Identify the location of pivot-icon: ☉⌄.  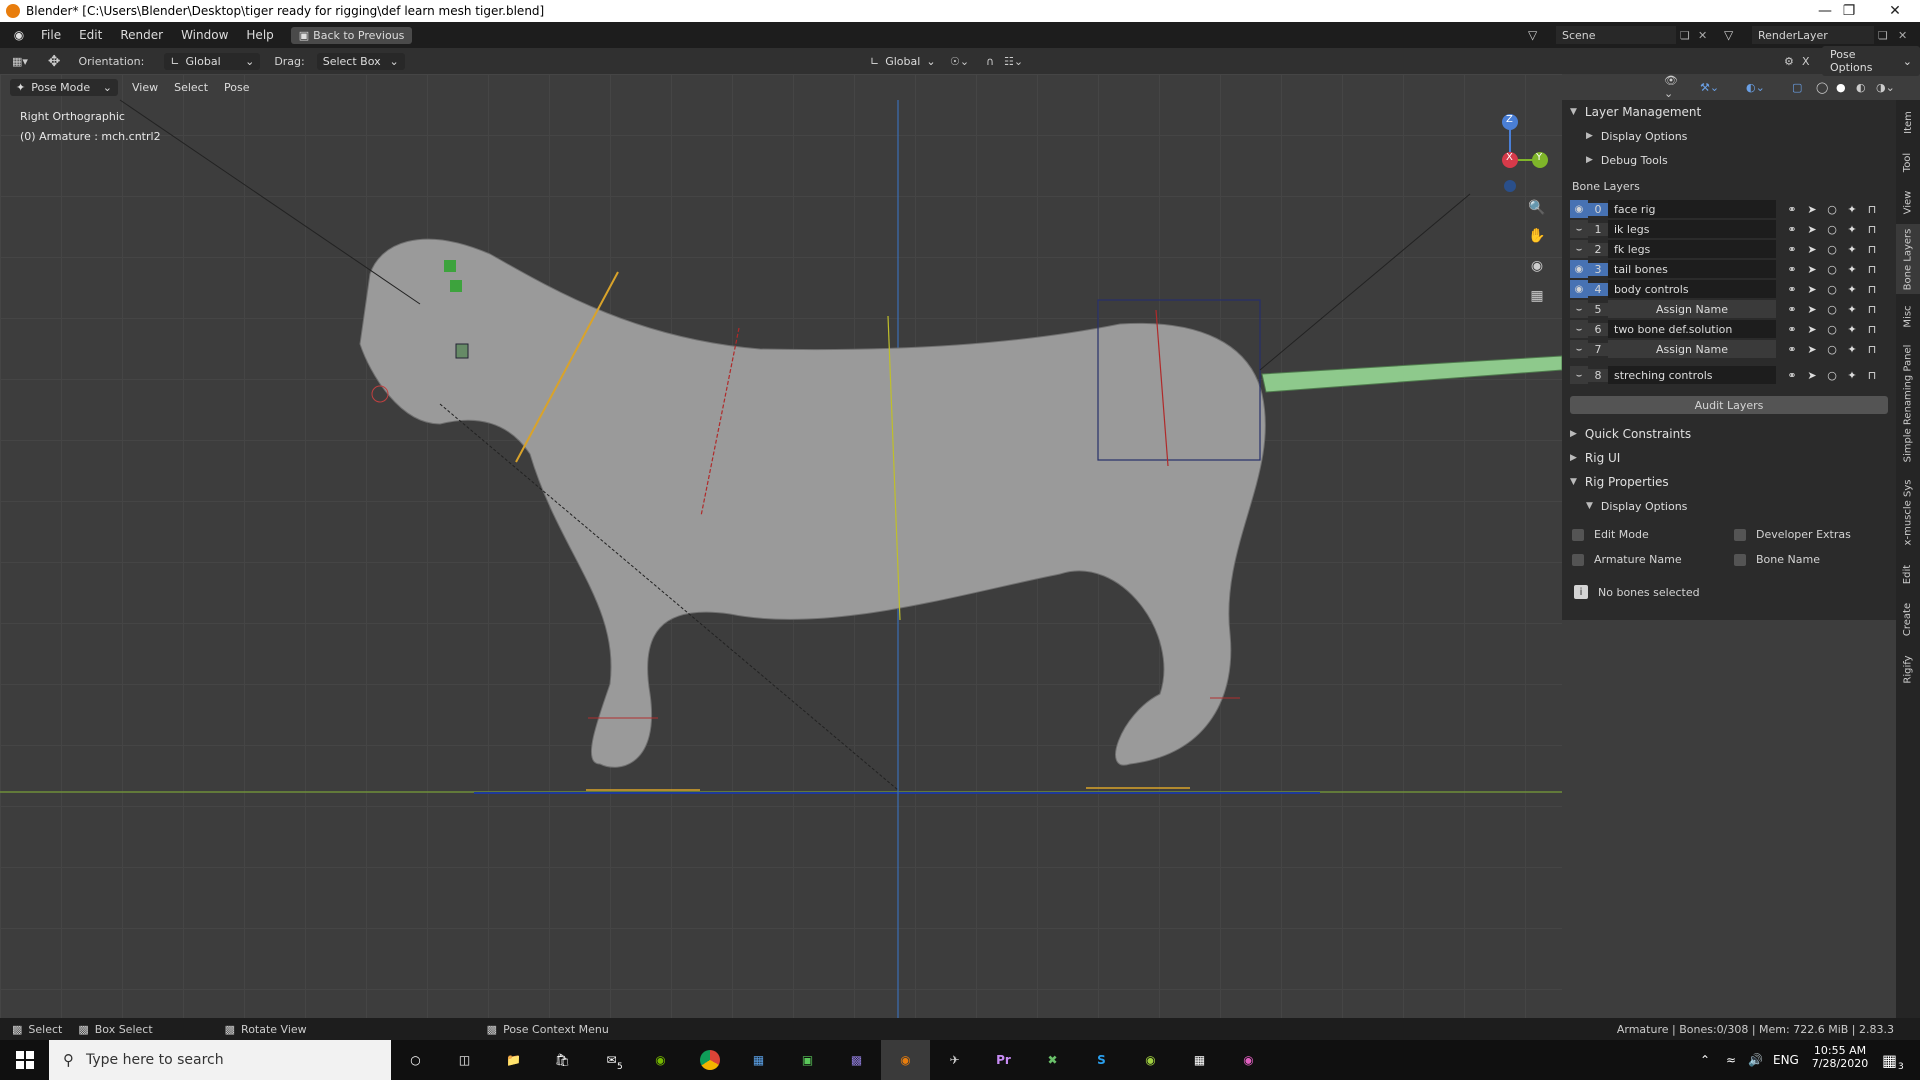
(959, 61).